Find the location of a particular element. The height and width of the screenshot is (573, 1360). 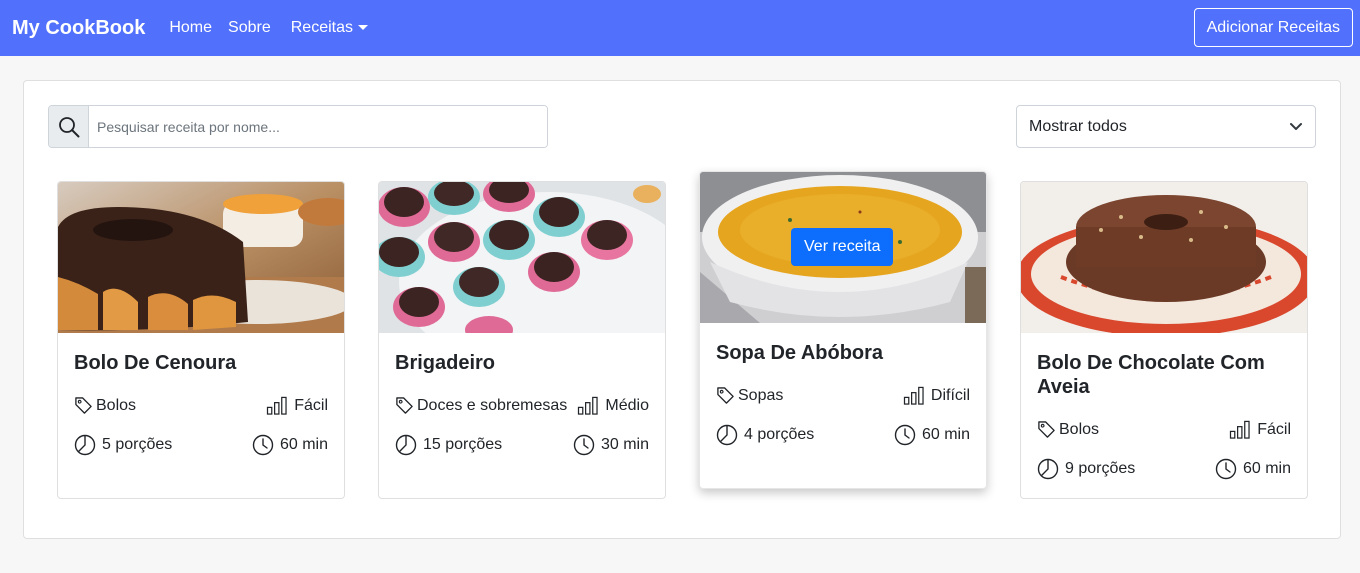

view-recipe-button: Ver receita is located at coordinates (842, 247).